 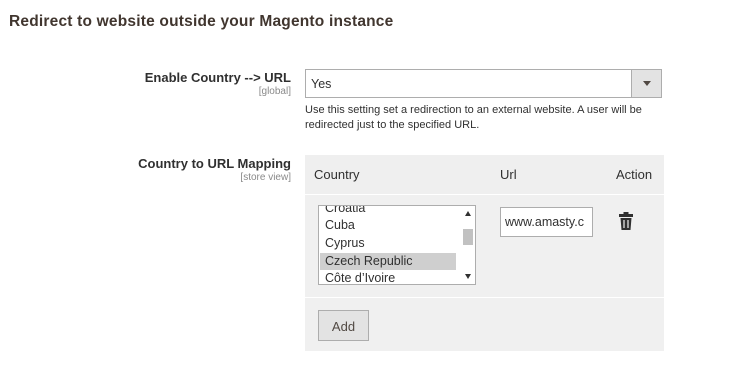 I want to click on country-option: Cuba, so click(x=388, y=225).